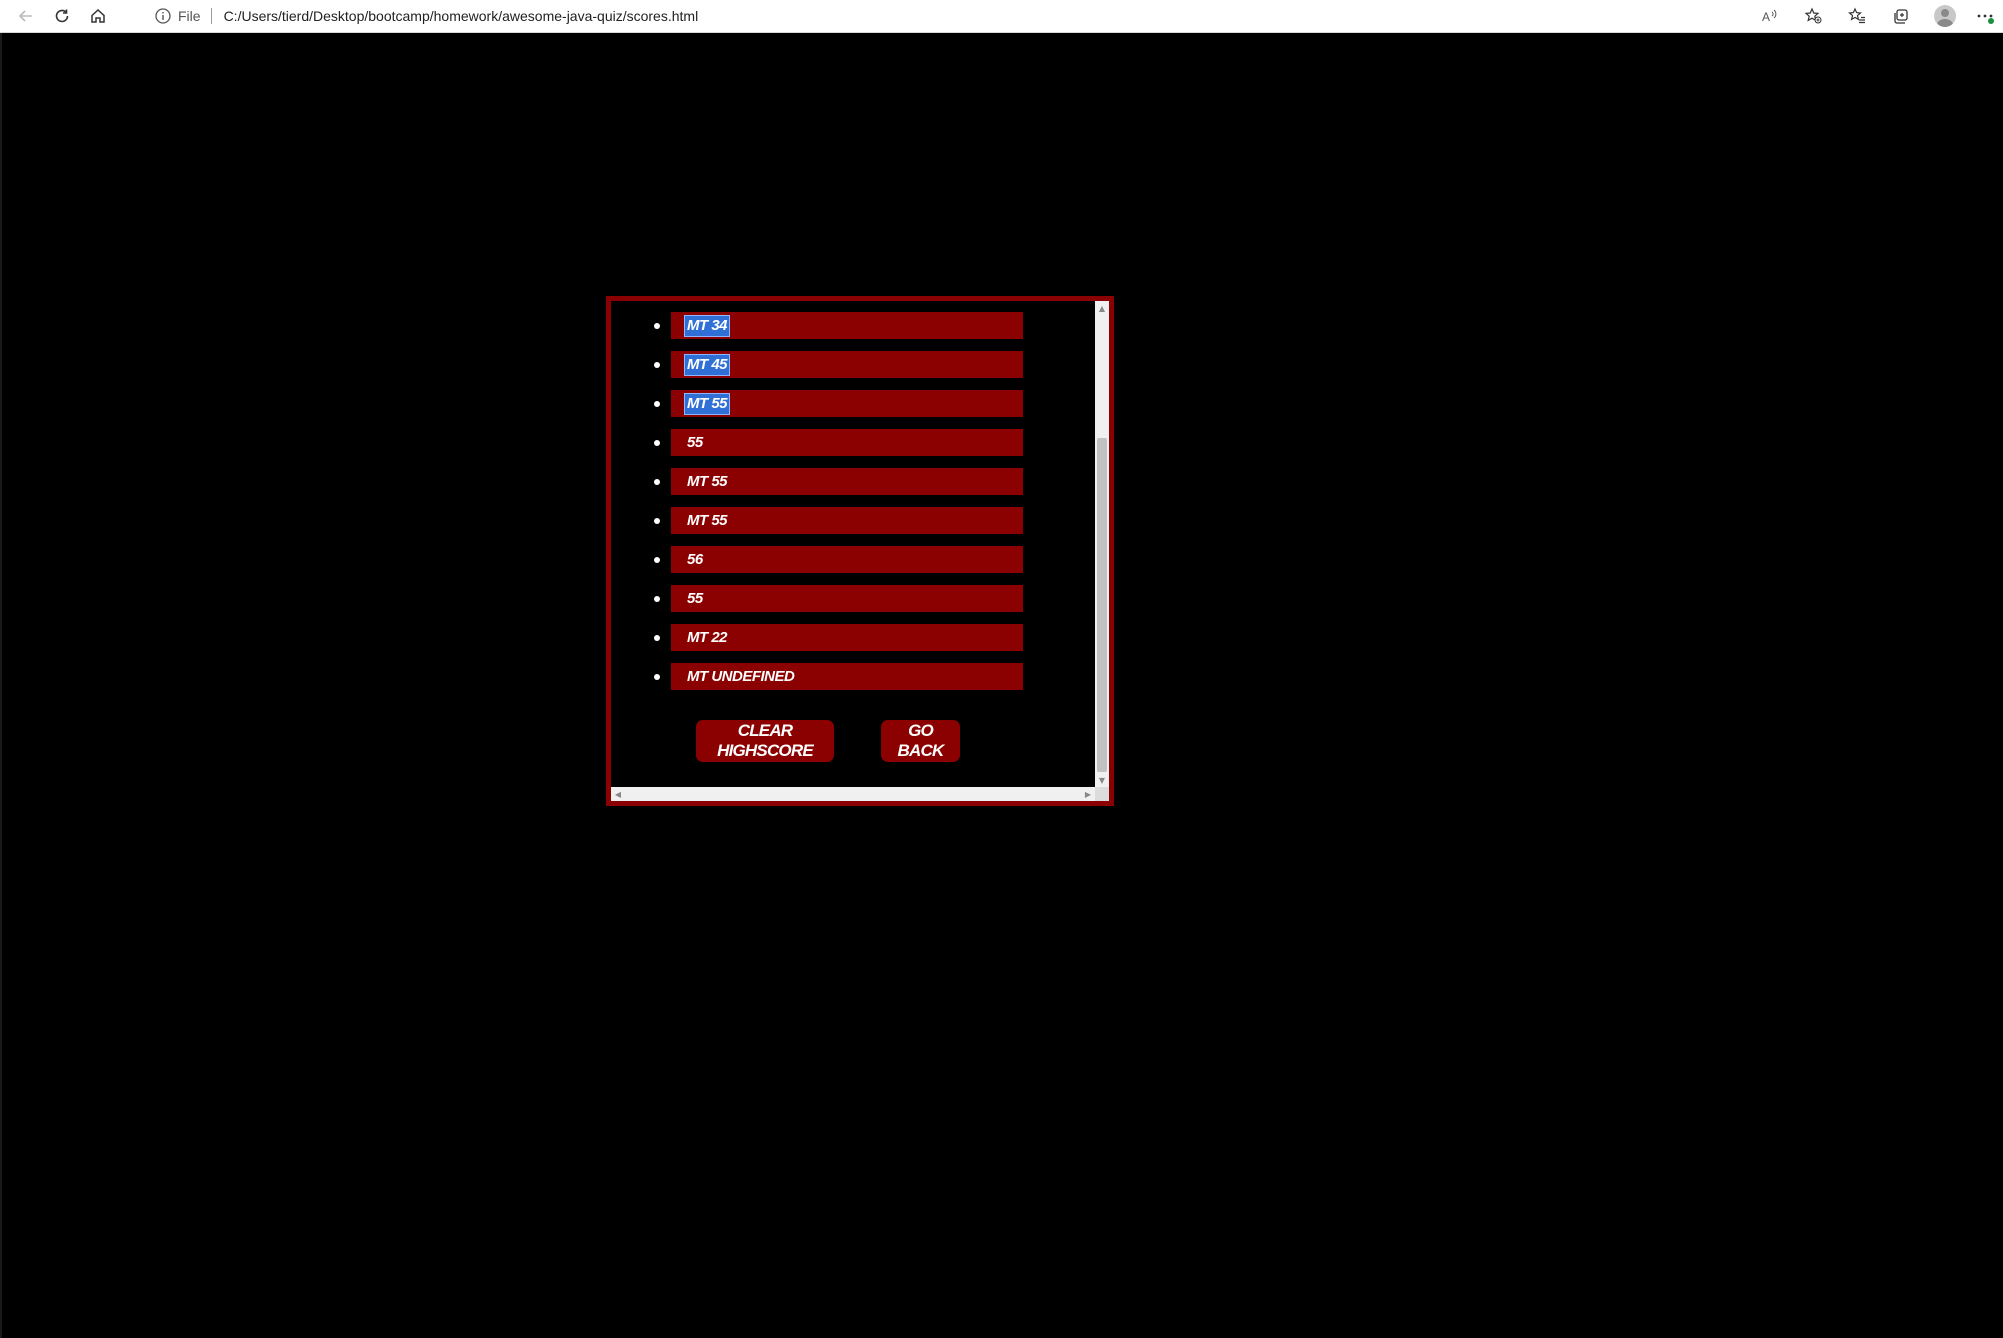 The width and height of the screenshot is (2003, 1338). I want to click on score-text: MT UNDEFINED, so click(741, 676).